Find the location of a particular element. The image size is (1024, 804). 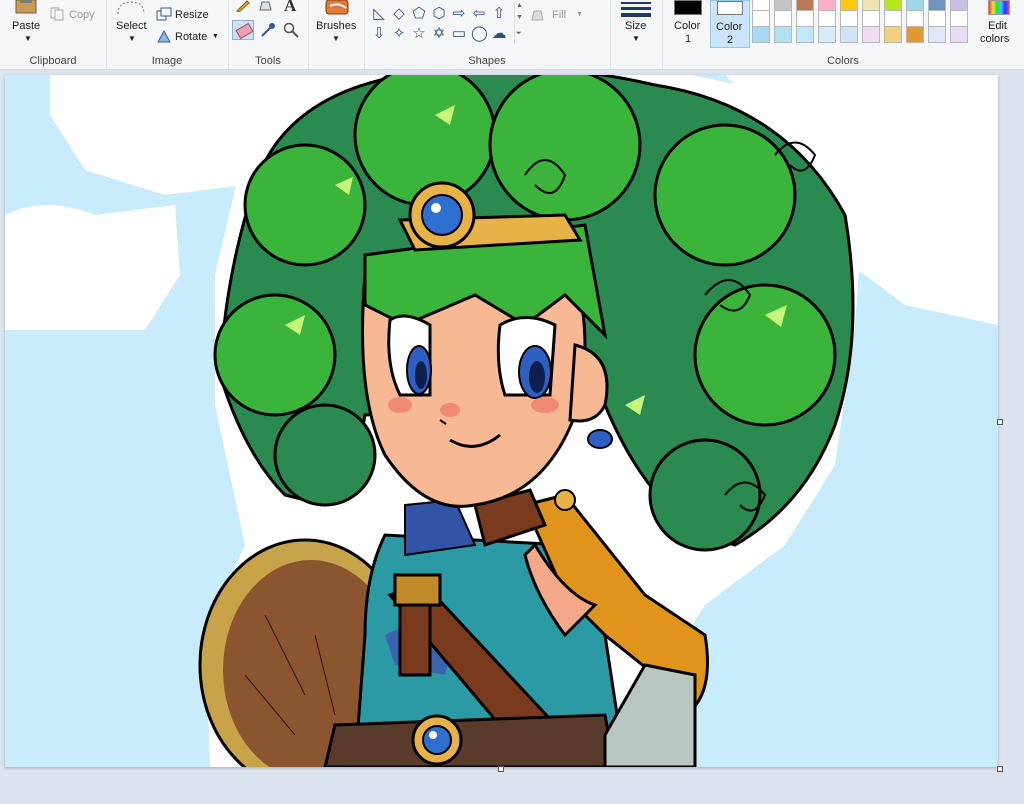

image-group: Select ▼ Resize Rotate ▼ Image is located at coordinates (167, 34).